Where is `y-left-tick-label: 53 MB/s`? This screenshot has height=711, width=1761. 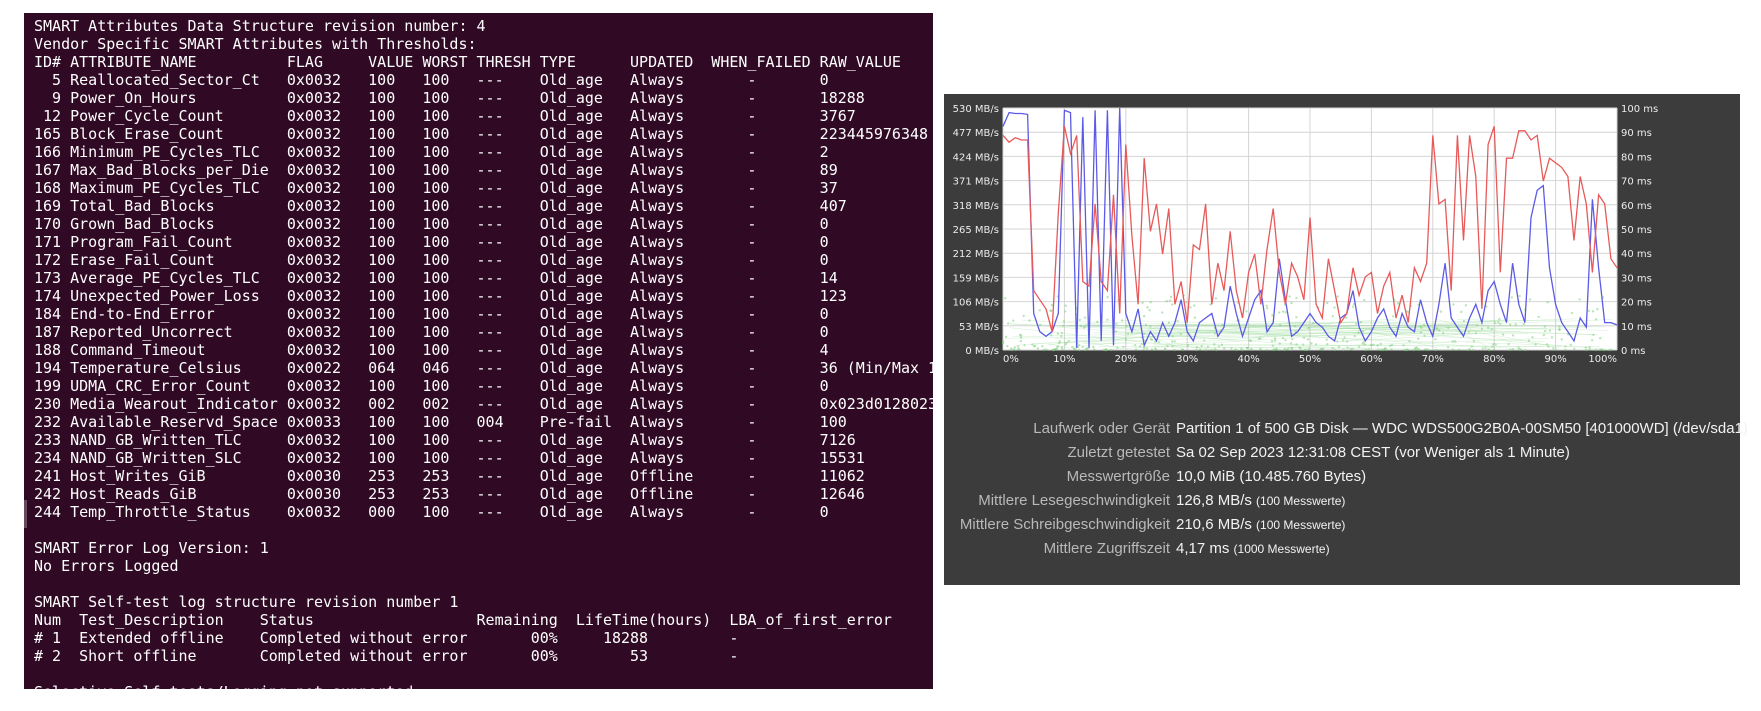
y-left-tick-label: 53 MB/s is located at coordinates (979, 327).